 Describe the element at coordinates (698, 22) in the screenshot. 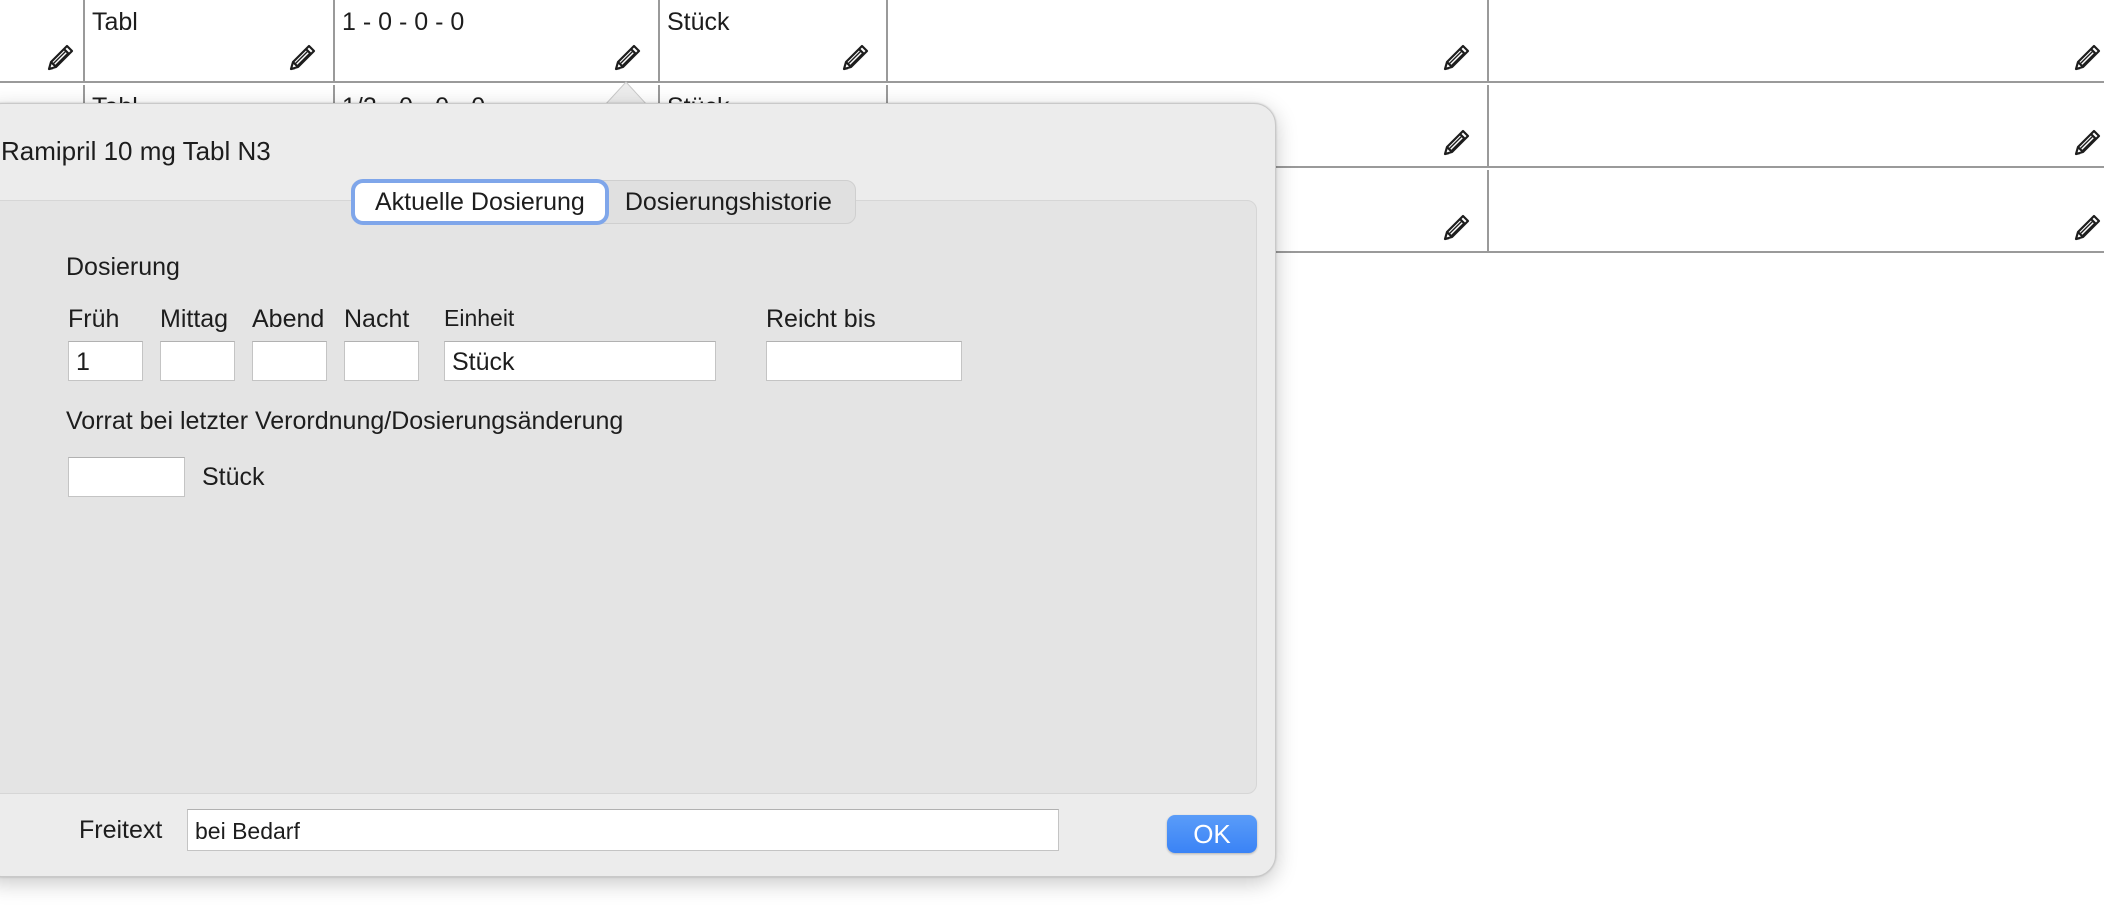

I see `cell-einheit2: Stück` at that location.